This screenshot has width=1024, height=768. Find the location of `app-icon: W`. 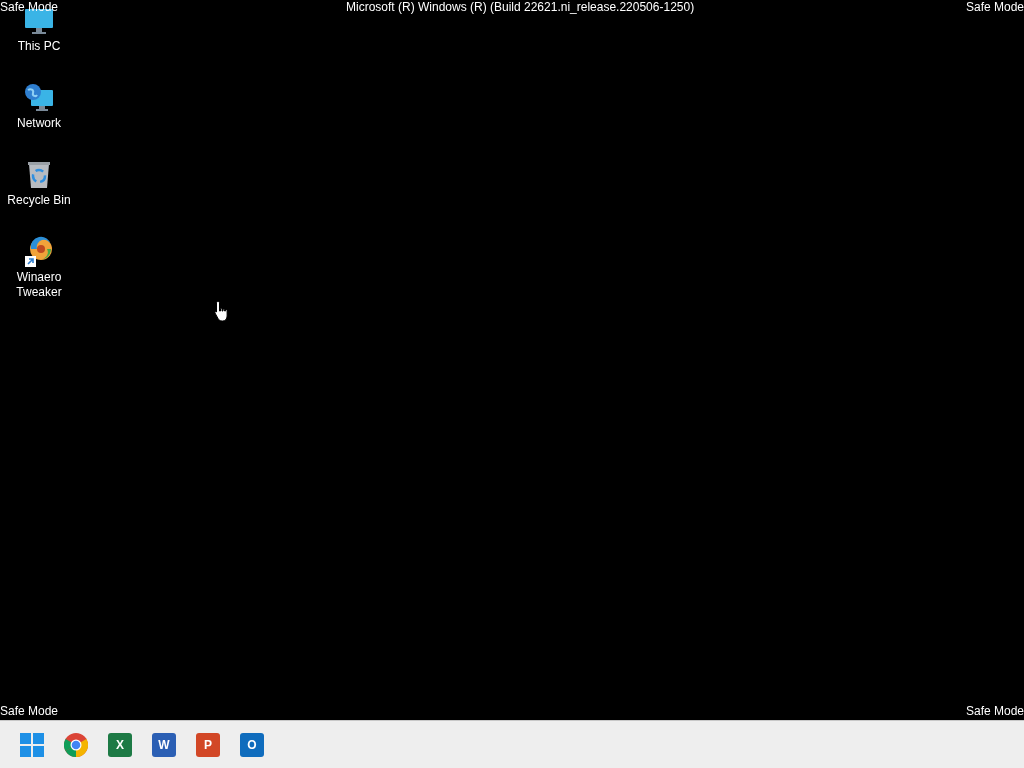

app-icon: W is located at coordinates (164, 744).